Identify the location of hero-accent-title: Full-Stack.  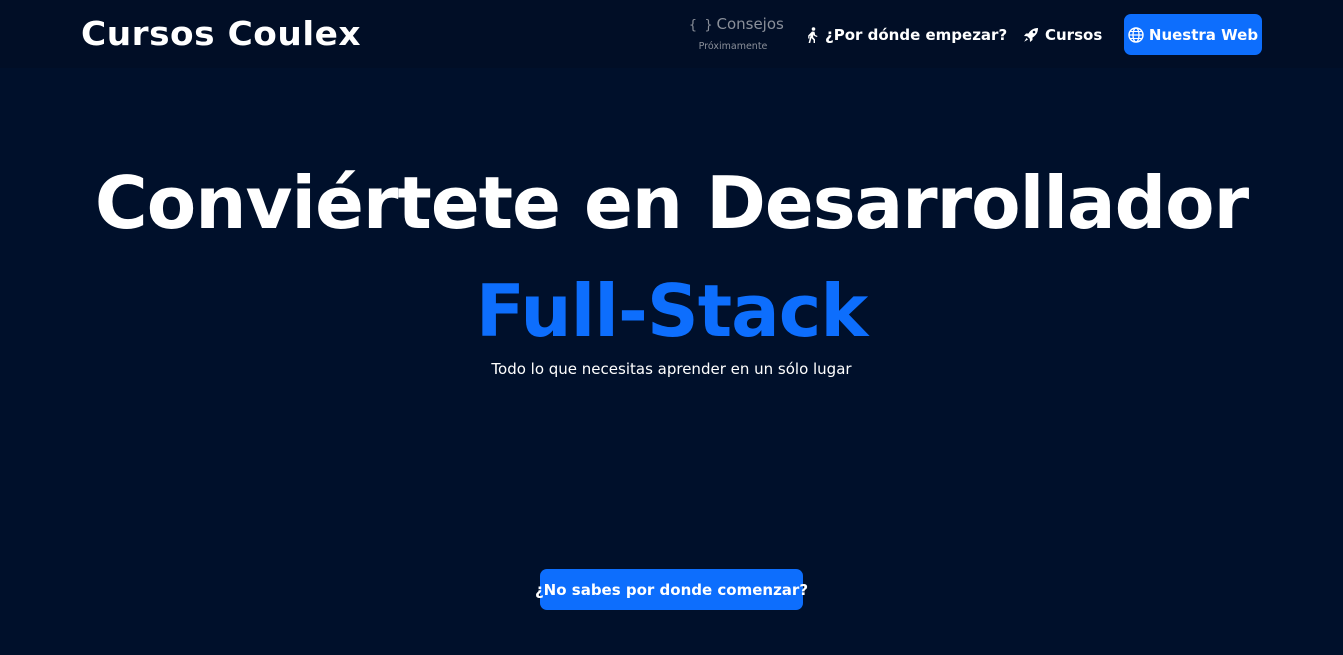
(672, 311).